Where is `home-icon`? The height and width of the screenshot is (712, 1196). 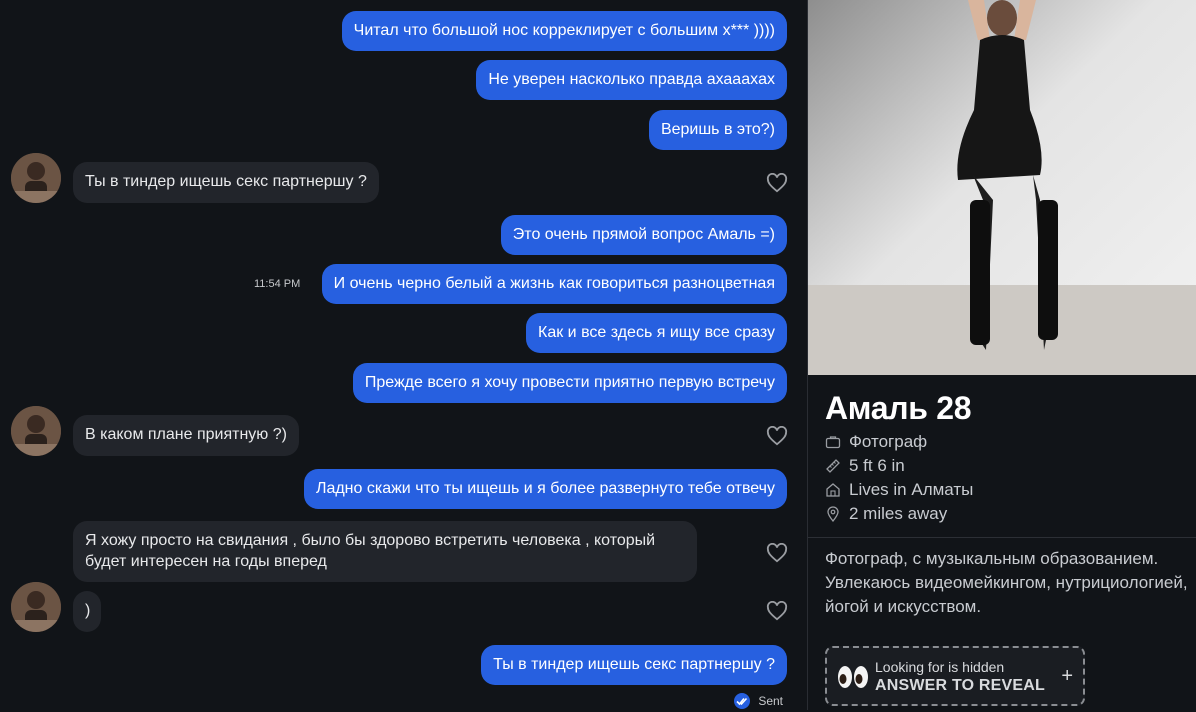 home-icon is located at coordinates (833, 490).